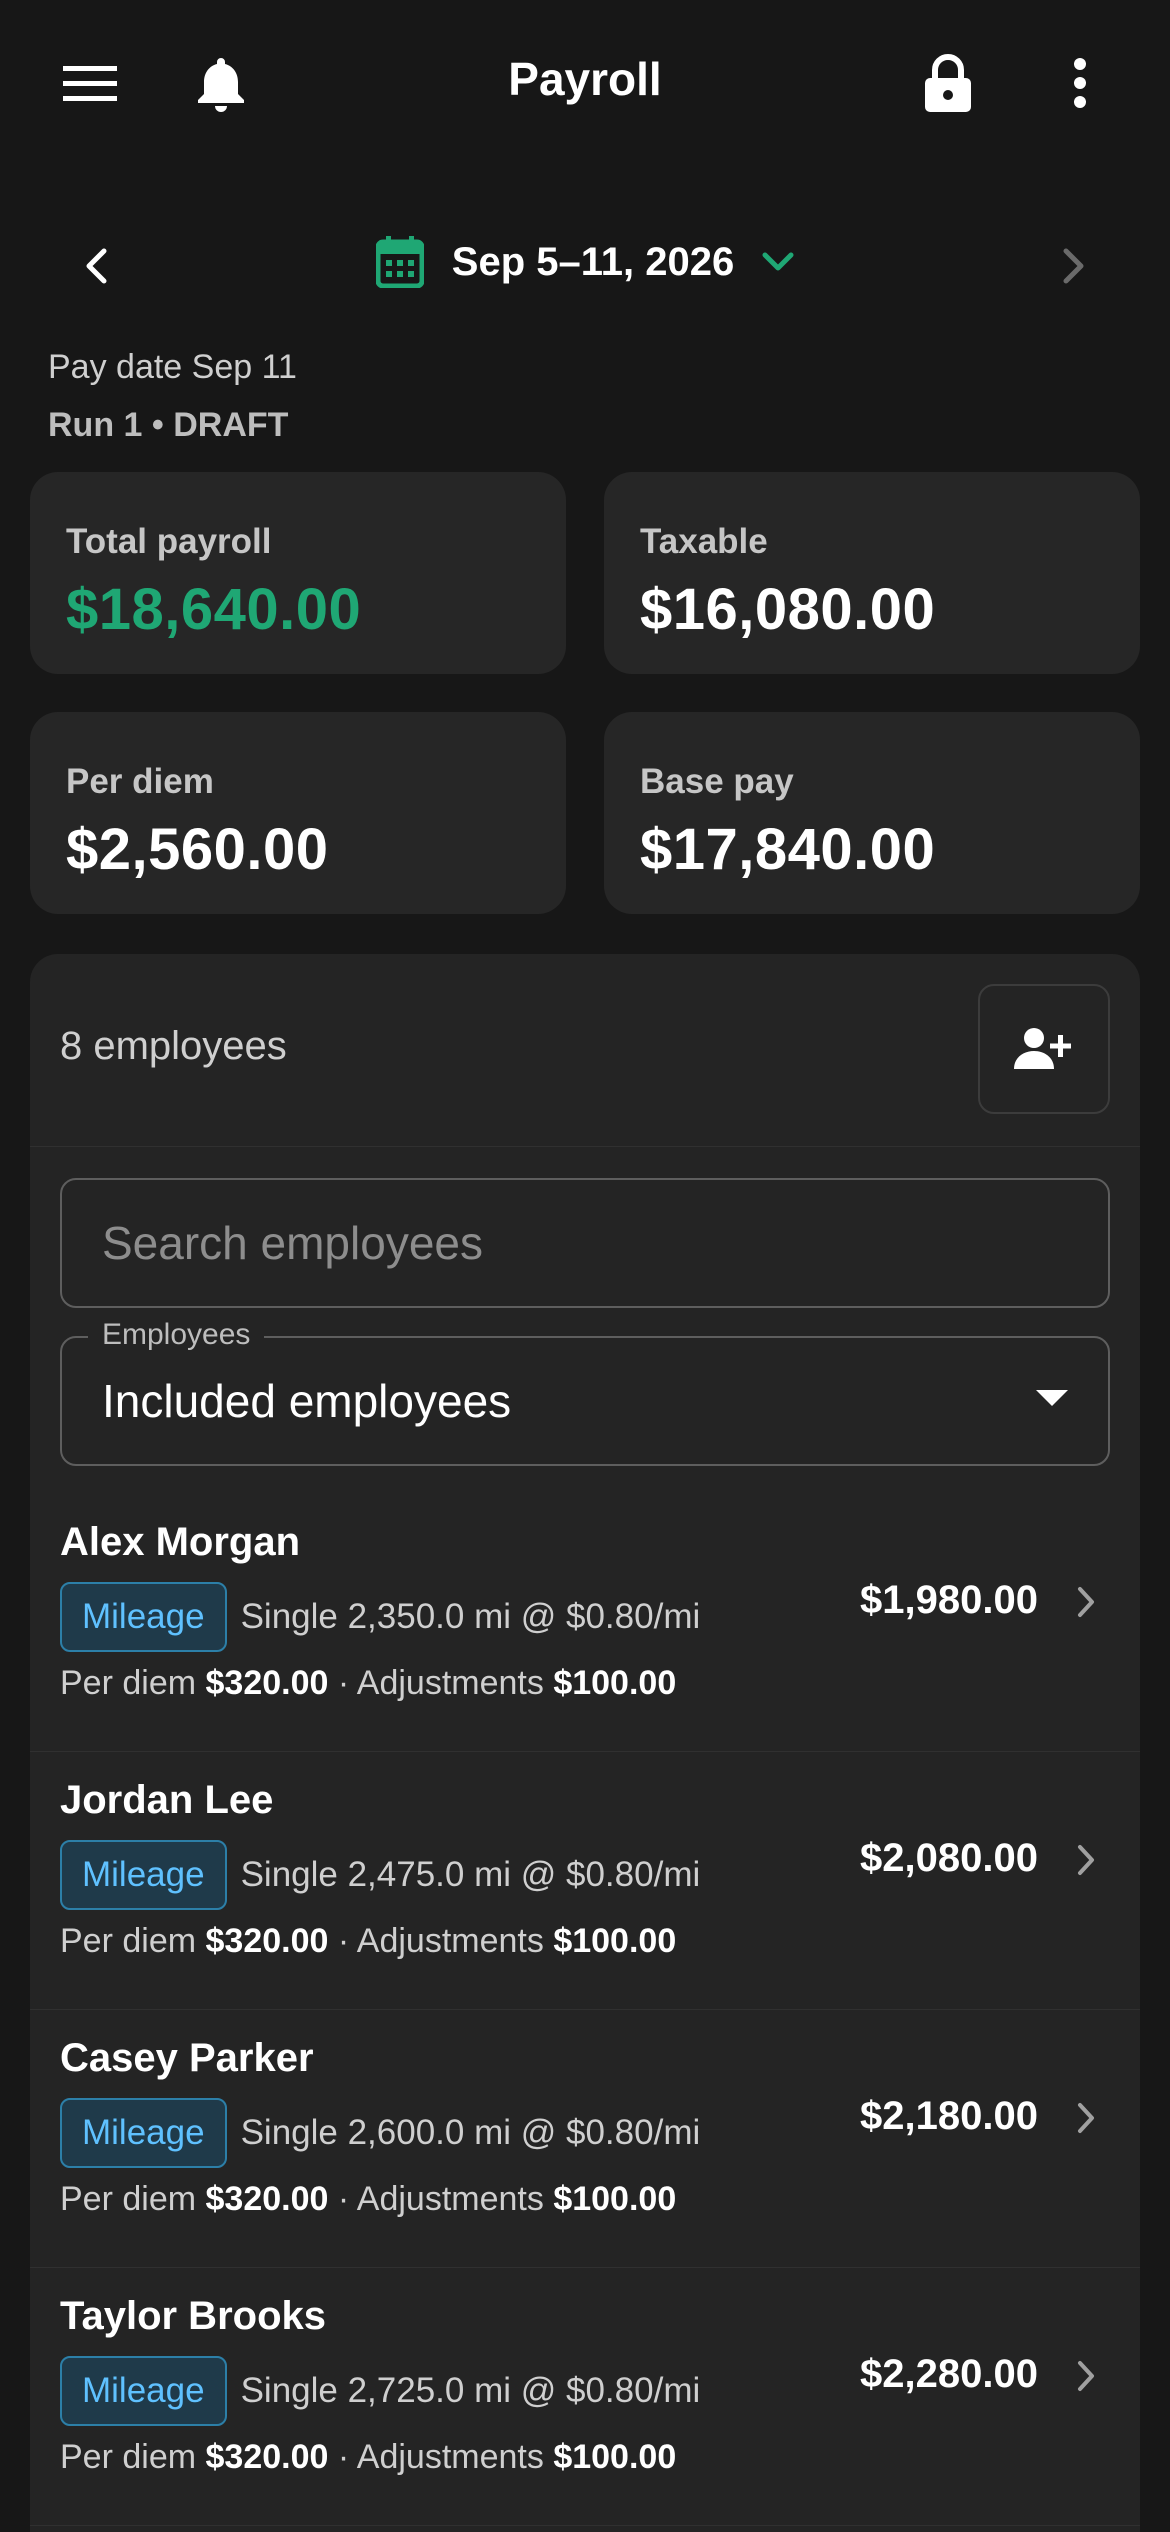 The image size is (1170, 2532). I want to click on next-period-button, so click(1074, 266).